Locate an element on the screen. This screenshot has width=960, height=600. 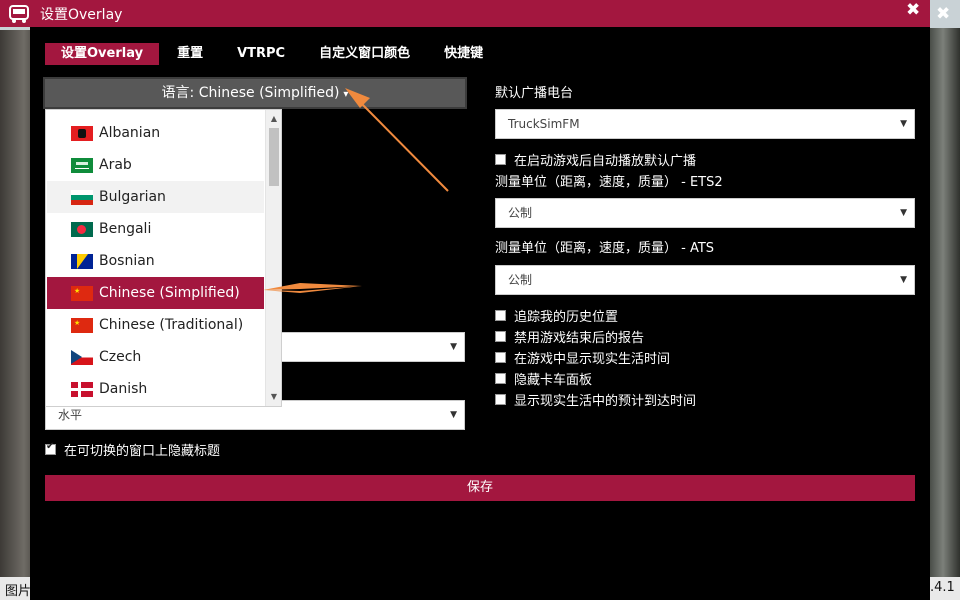
radio-station-value: TruckSimFM is located at coordinates (544, 124).